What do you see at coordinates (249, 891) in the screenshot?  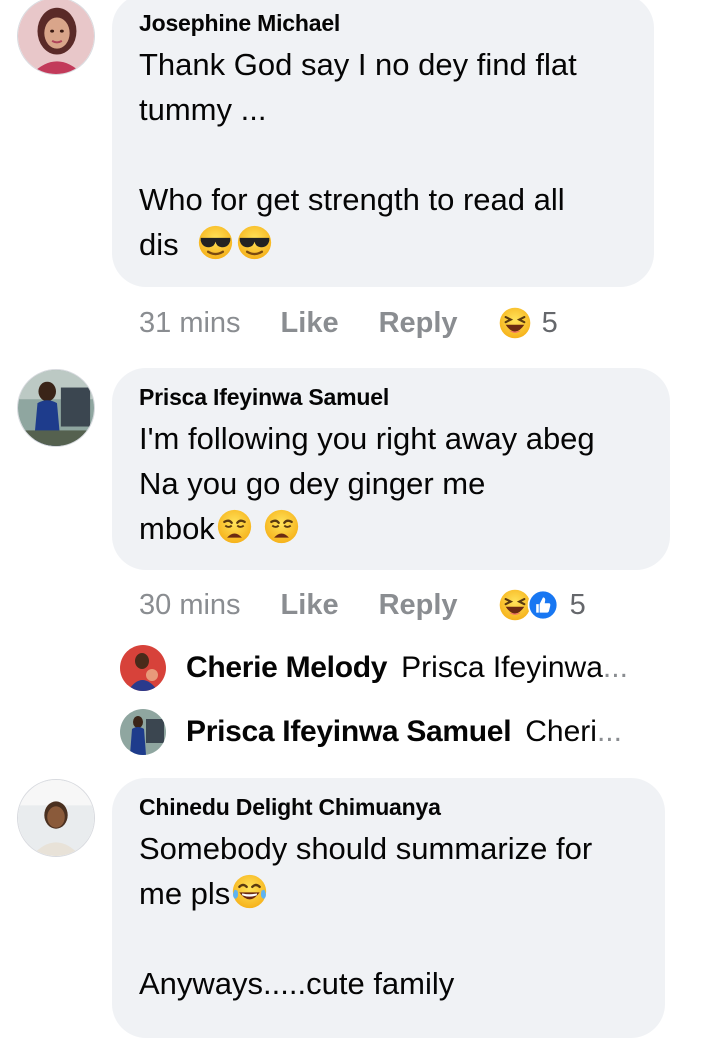 I see `tears-of-joy-icon` at bounding box center [249, 891].